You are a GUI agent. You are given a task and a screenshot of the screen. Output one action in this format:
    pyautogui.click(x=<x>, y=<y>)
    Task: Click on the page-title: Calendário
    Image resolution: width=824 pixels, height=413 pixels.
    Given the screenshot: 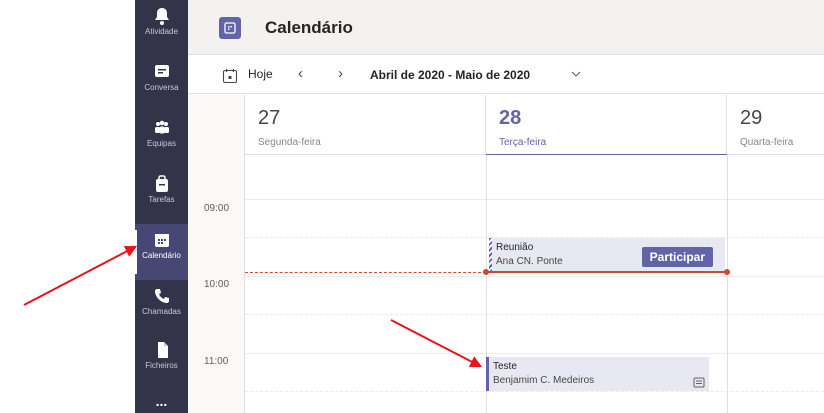 What is the action you would take?
    pyautogui.click(x=309, y=27)
    